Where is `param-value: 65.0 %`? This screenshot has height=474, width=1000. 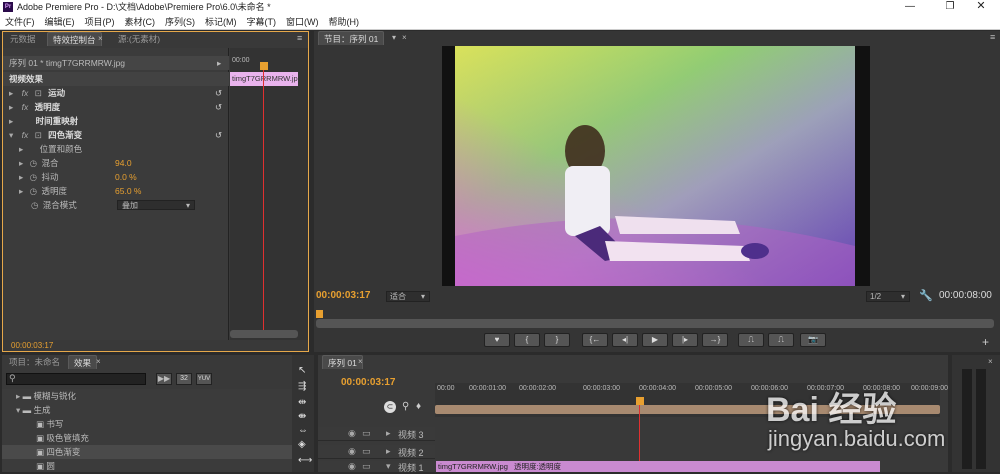
param-value: 65.0 % is located at coordinates (128, 191).